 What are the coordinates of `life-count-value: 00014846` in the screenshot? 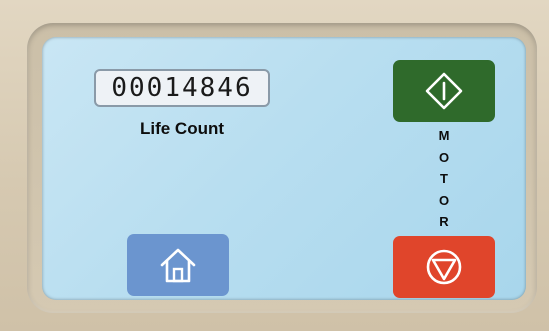 It's located at (182, 88).